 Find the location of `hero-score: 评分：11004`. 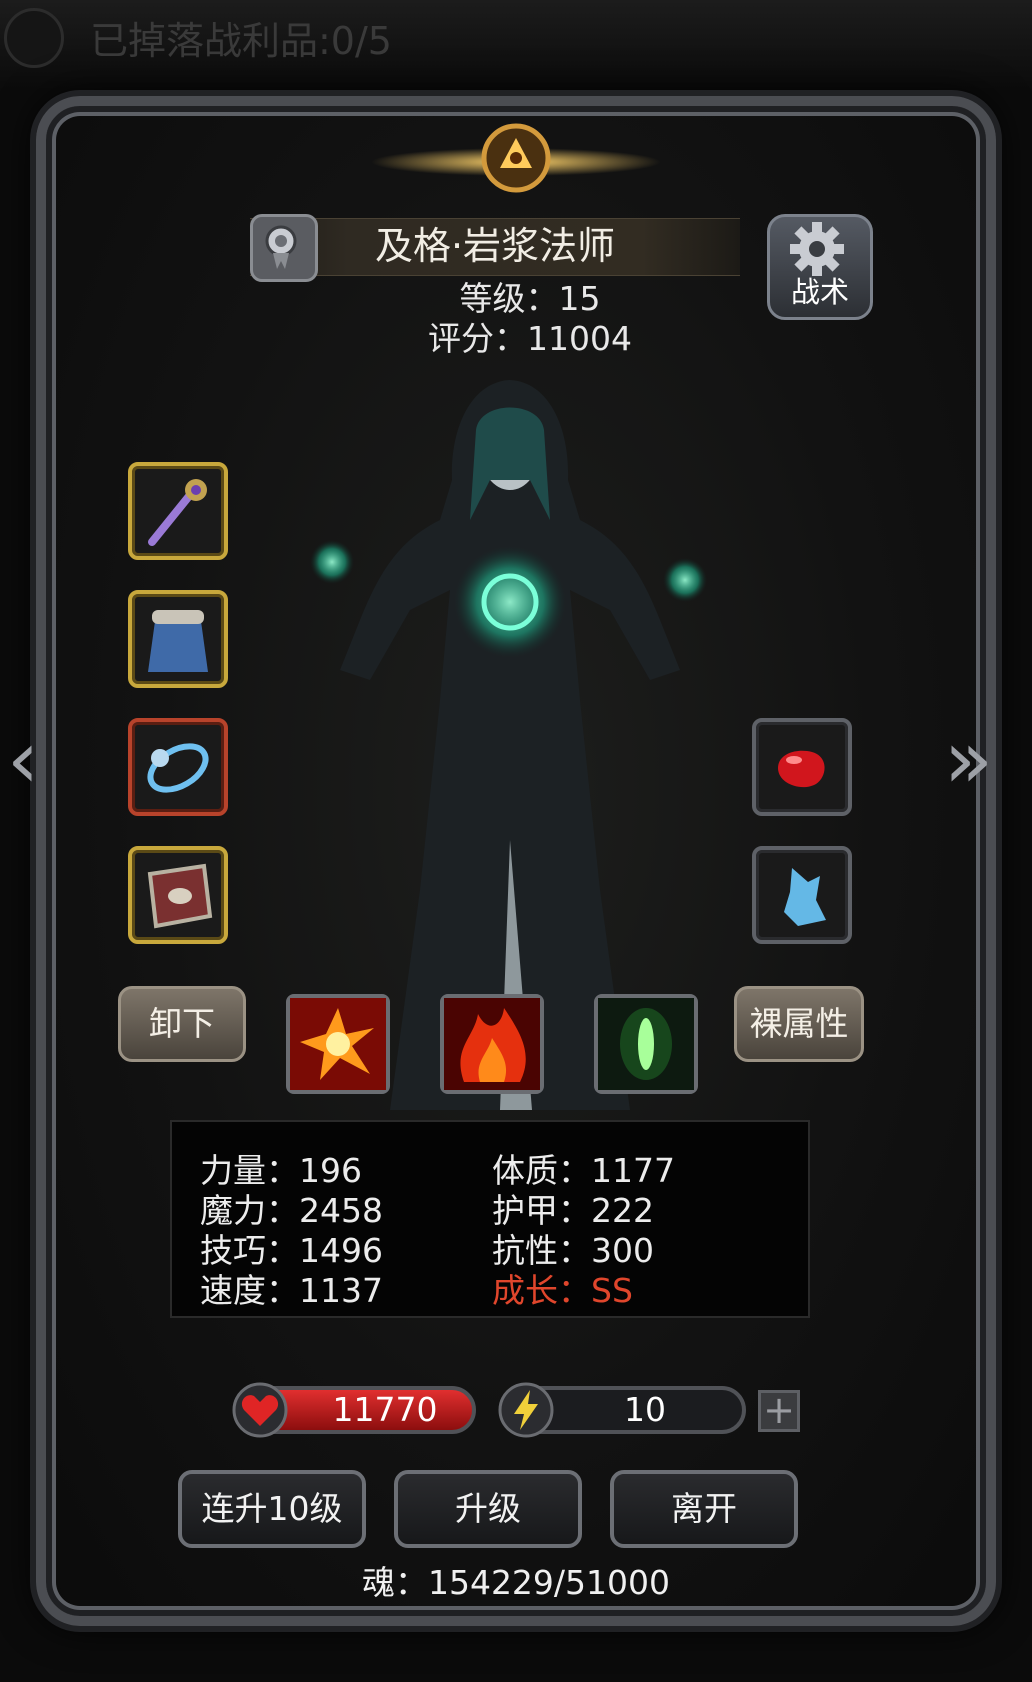

hero-score: 评分：11004 is located at coordinates (530, 338).